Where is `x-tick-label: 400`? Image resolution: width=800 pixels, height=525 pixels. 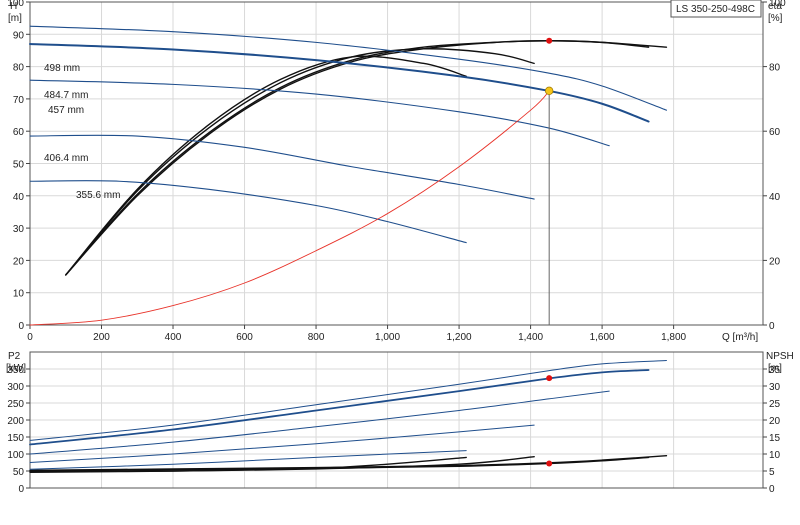
x-tick-label: 400 is located at coordinates (173, 337).